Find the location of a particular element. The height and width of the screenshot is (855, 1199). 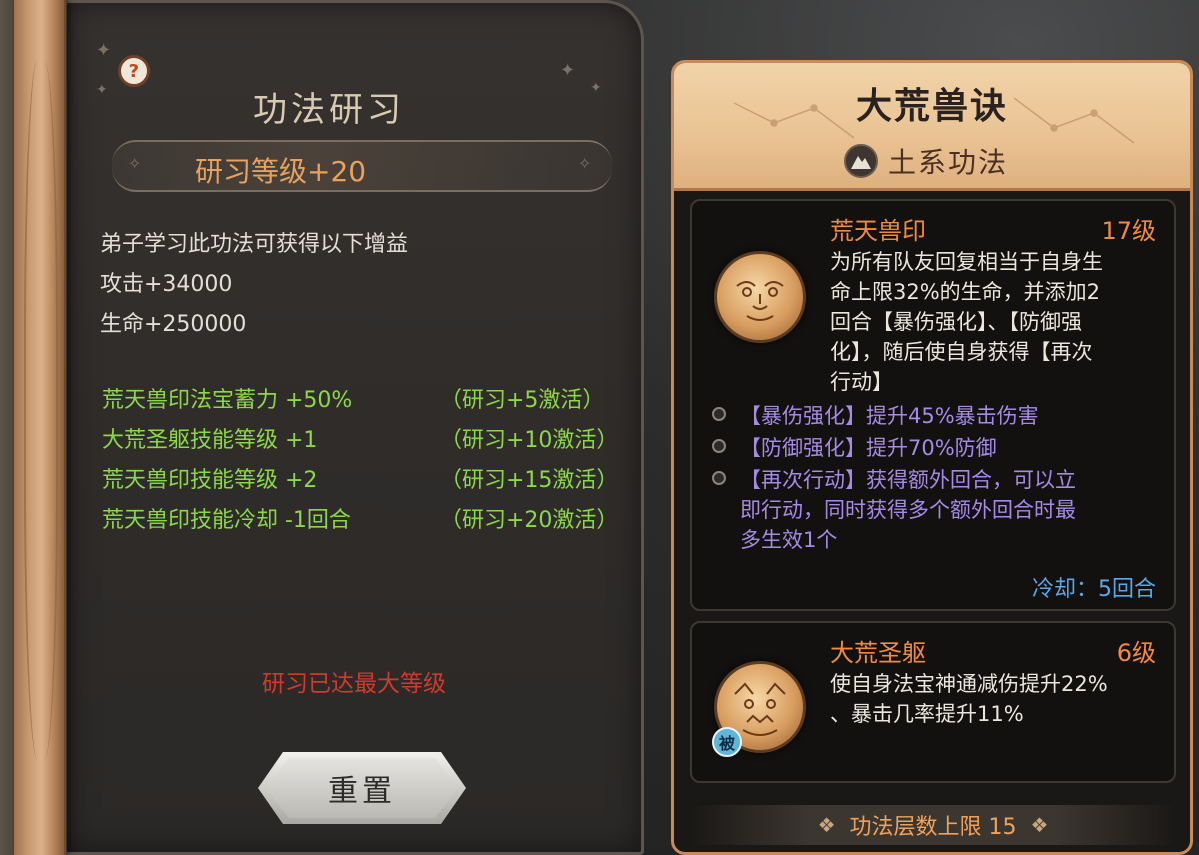

reset-button: 重置 is located at coordinates (362, 788).